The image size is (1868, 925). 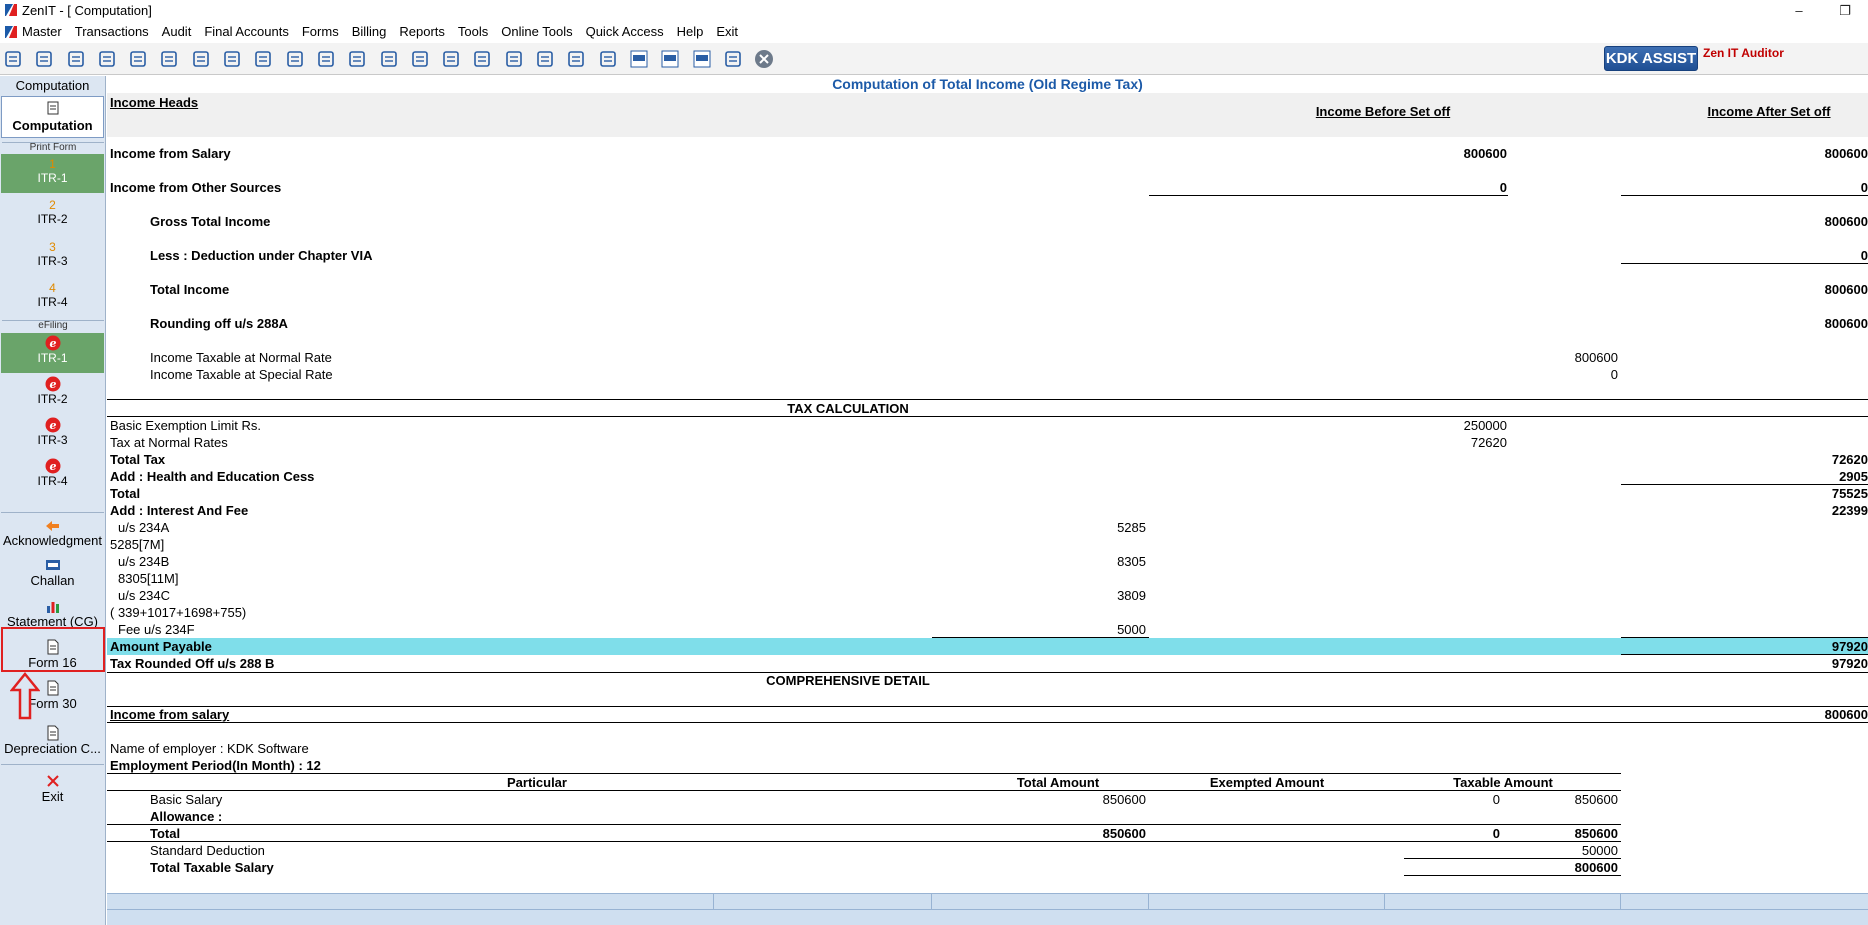 What do you see at coordinates (201, 59) in the screenshot?
I see `pin-icon` at bounding box center [201, 59].